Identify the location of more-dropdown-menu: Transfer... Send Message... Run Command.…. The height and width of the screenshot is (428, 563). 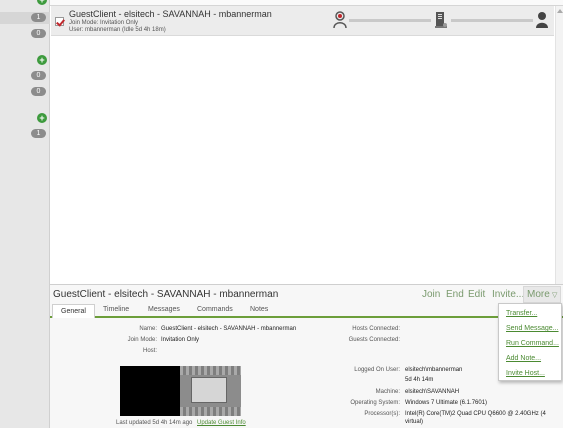
(530, 342).